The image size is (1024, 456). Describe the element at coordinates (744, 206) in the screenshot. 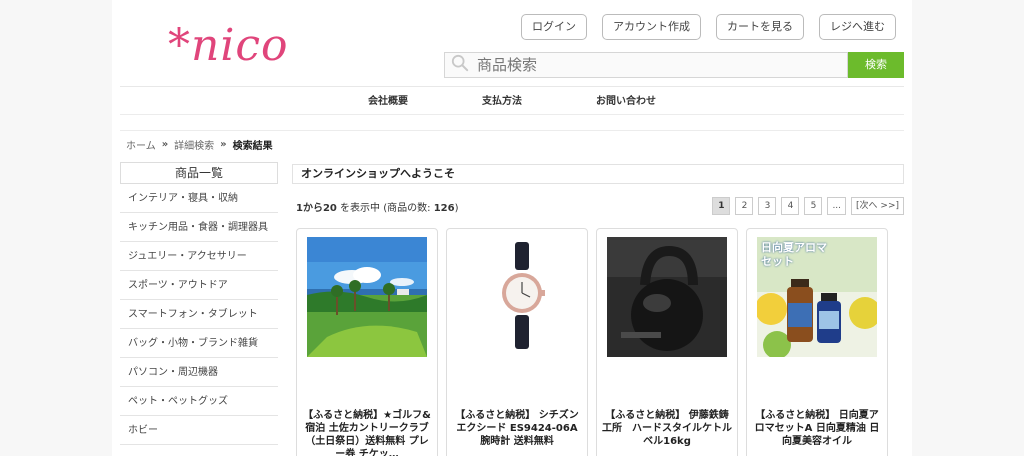

I see `page-2: 2` at that location.